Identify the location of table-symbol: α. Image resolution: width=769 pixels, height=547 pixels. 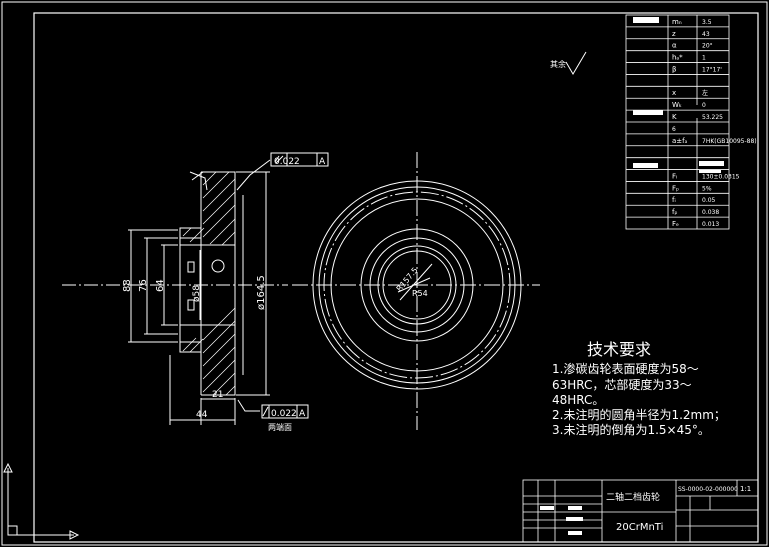
(674, 46).